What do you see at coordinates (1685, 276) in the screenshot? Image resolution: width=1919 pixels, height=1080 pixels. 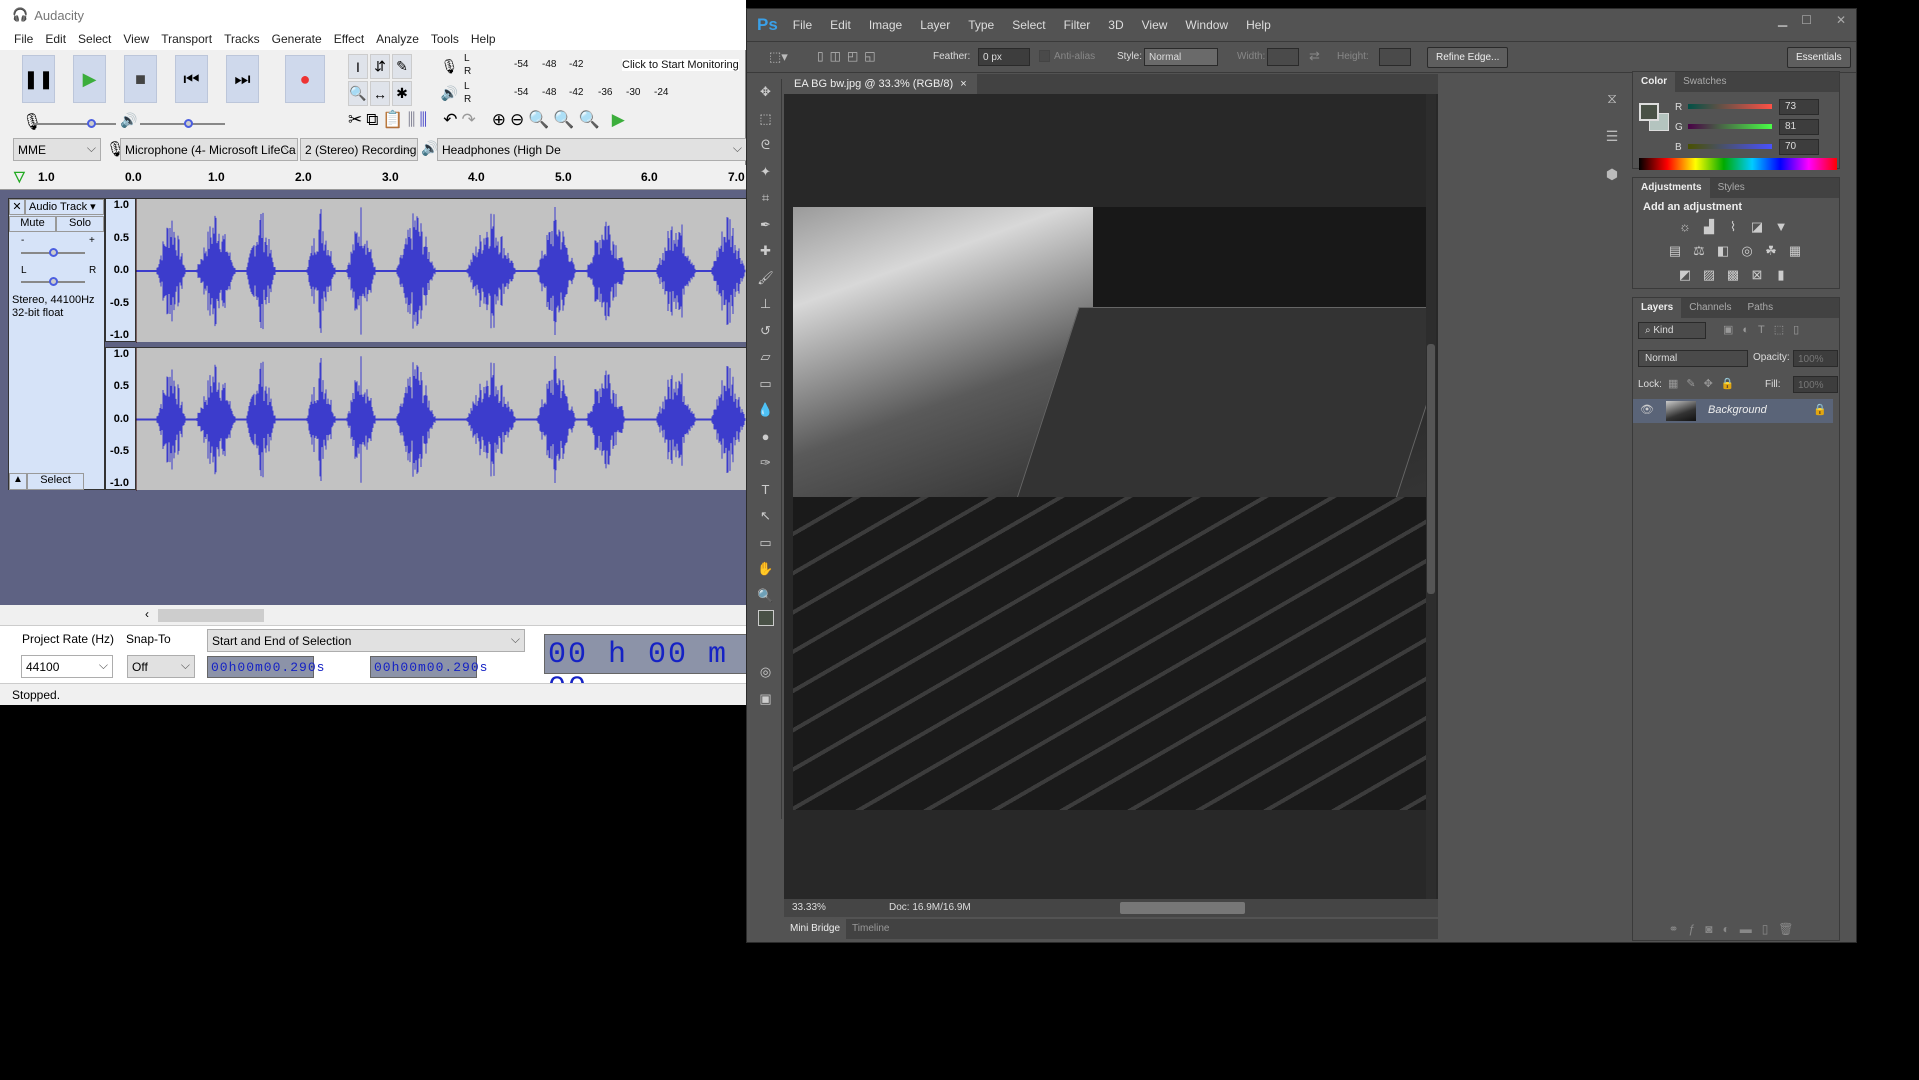 I see `invert-icon: ◩` at bounding box center [1685, 276].